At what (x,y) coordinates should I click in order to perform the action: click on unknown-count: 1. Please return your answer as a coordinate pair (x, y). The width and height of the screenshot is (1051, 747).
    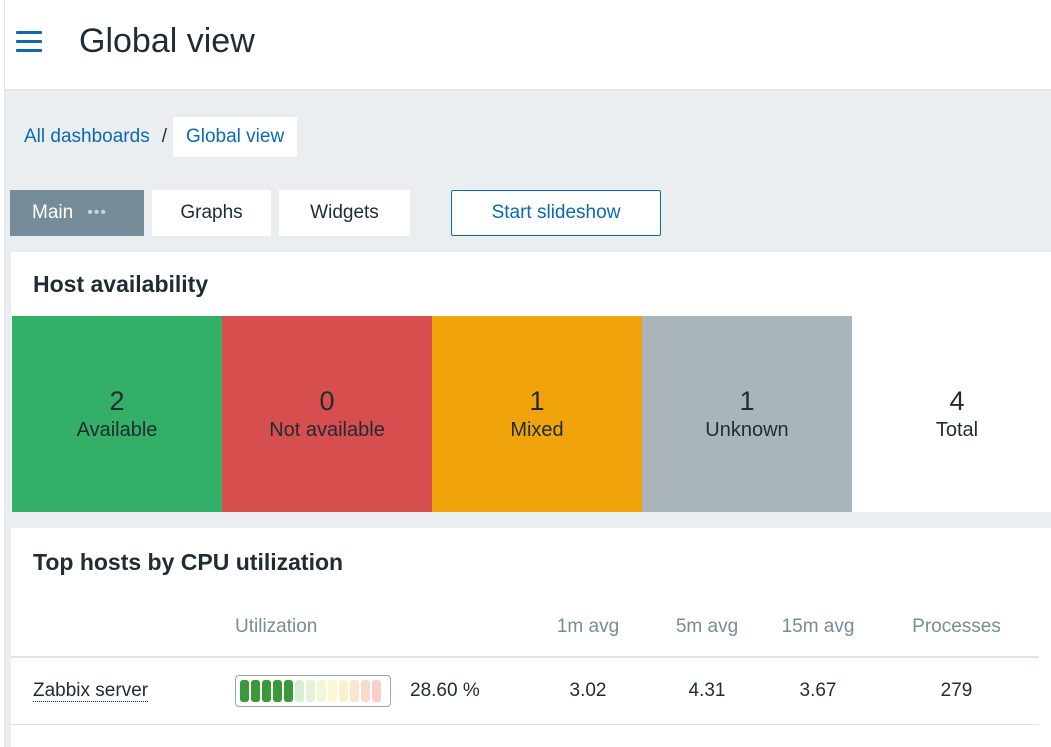
    Looking at the image, I should click on (747, 401).